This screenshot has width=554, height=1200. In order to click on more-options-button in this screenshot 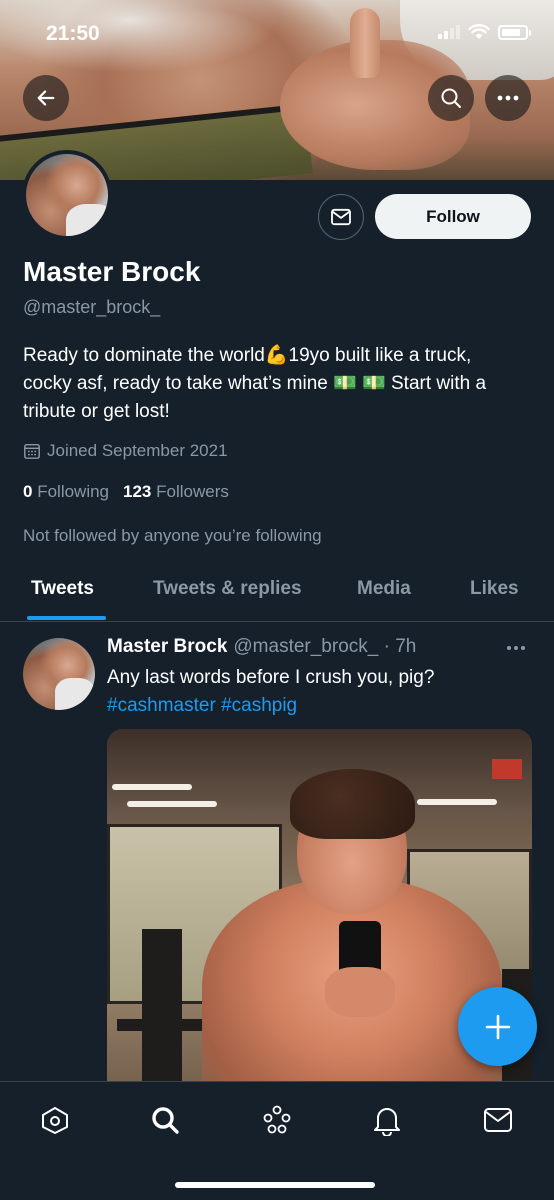, I will do `click(508, 98)`.